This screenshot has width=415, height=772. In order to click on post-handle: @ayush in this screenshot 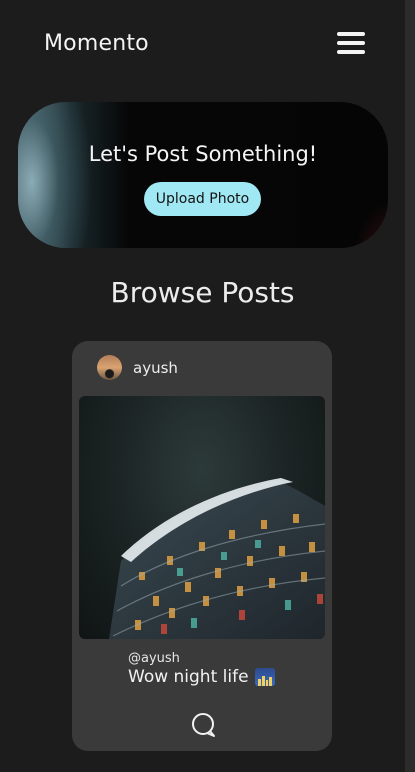, I will do `click(154, 658)`.